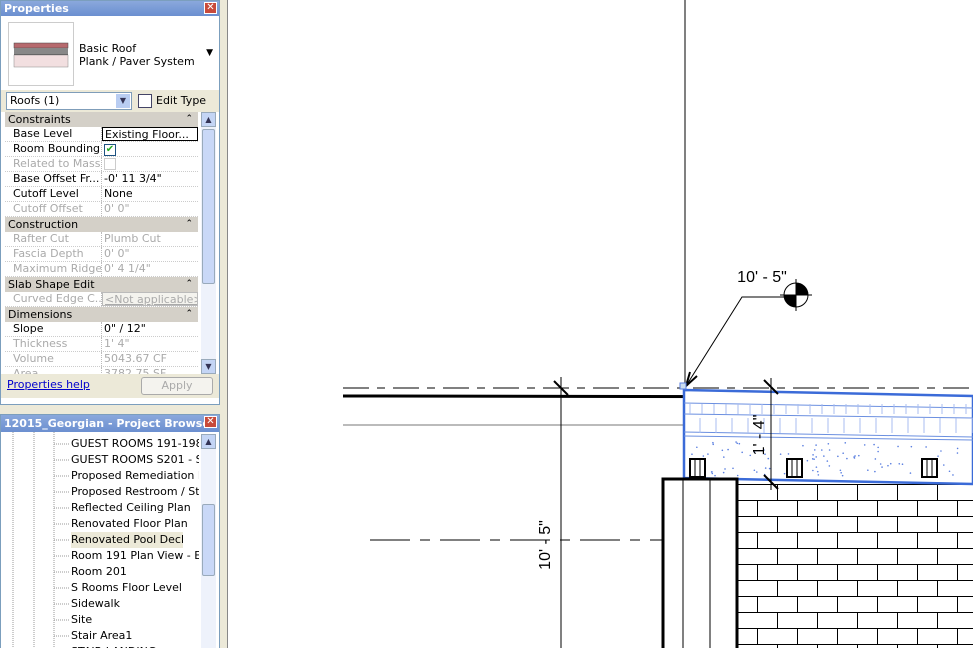  What do you see at coordinates (35, 100) in the screenshot?
I see `instance-filter-value: Roofs (1)` at bounding box center [35, 100].